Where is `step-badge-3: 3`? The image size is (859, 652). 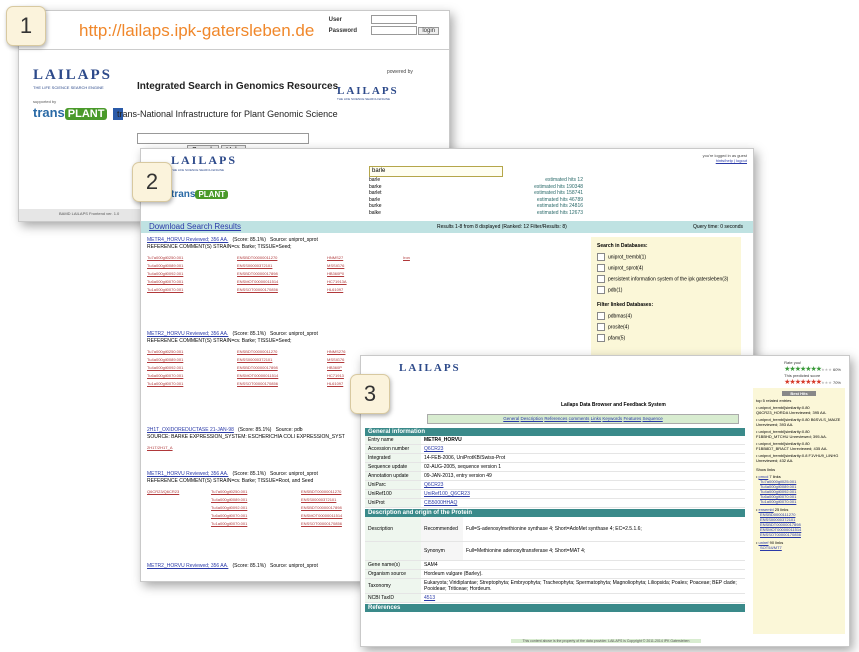
step-badge-3: 3 is located at coordinates (370, 394).